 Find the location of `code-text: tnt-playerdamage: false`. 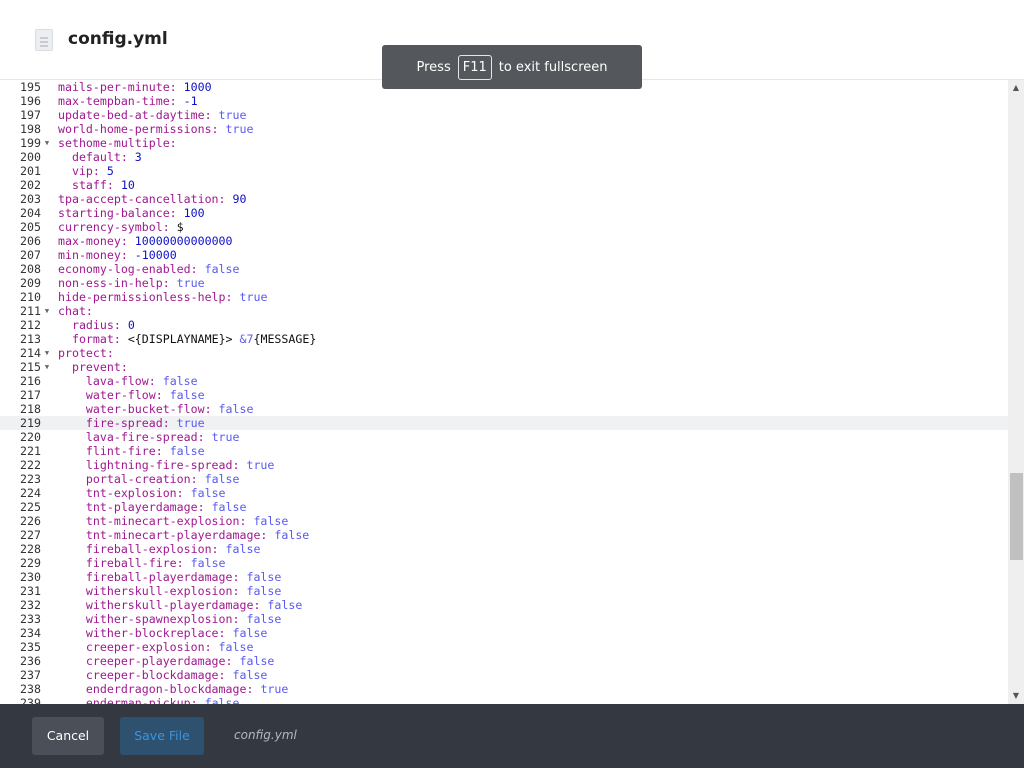

code-text: tnt-playerdamage: false is located at coordinates (152, 507).